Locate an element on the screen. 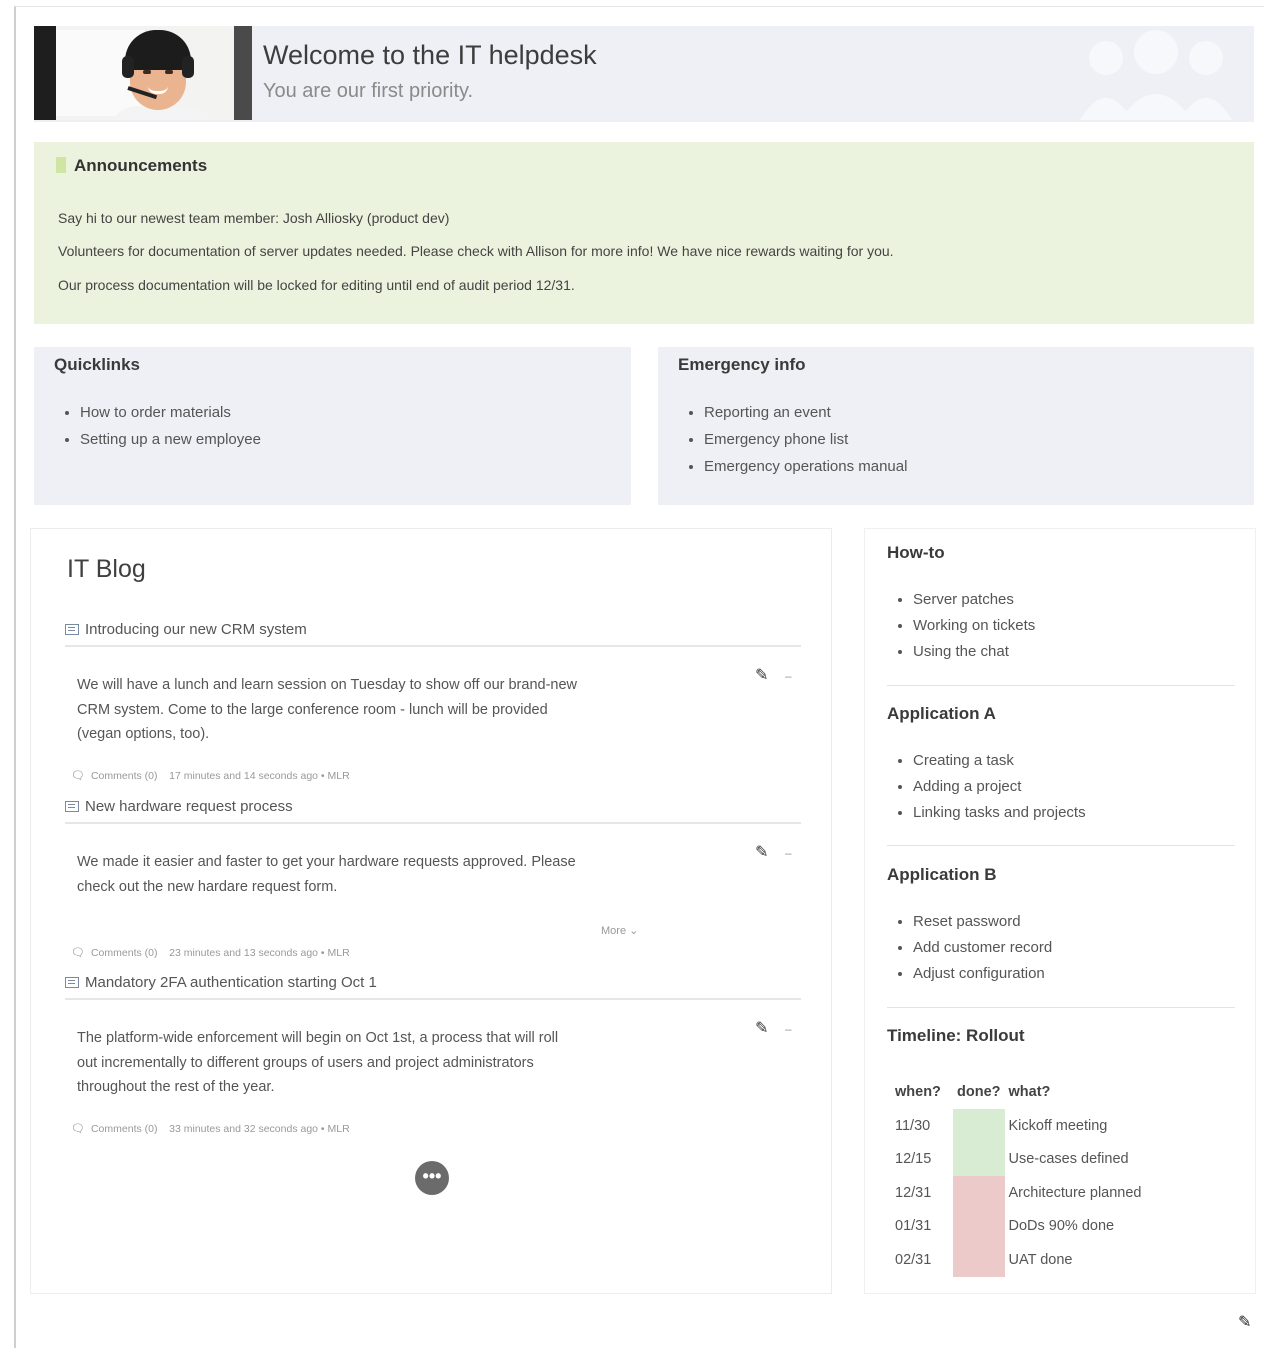  application-b-heading: Application B is located at coordinates (942, 874).